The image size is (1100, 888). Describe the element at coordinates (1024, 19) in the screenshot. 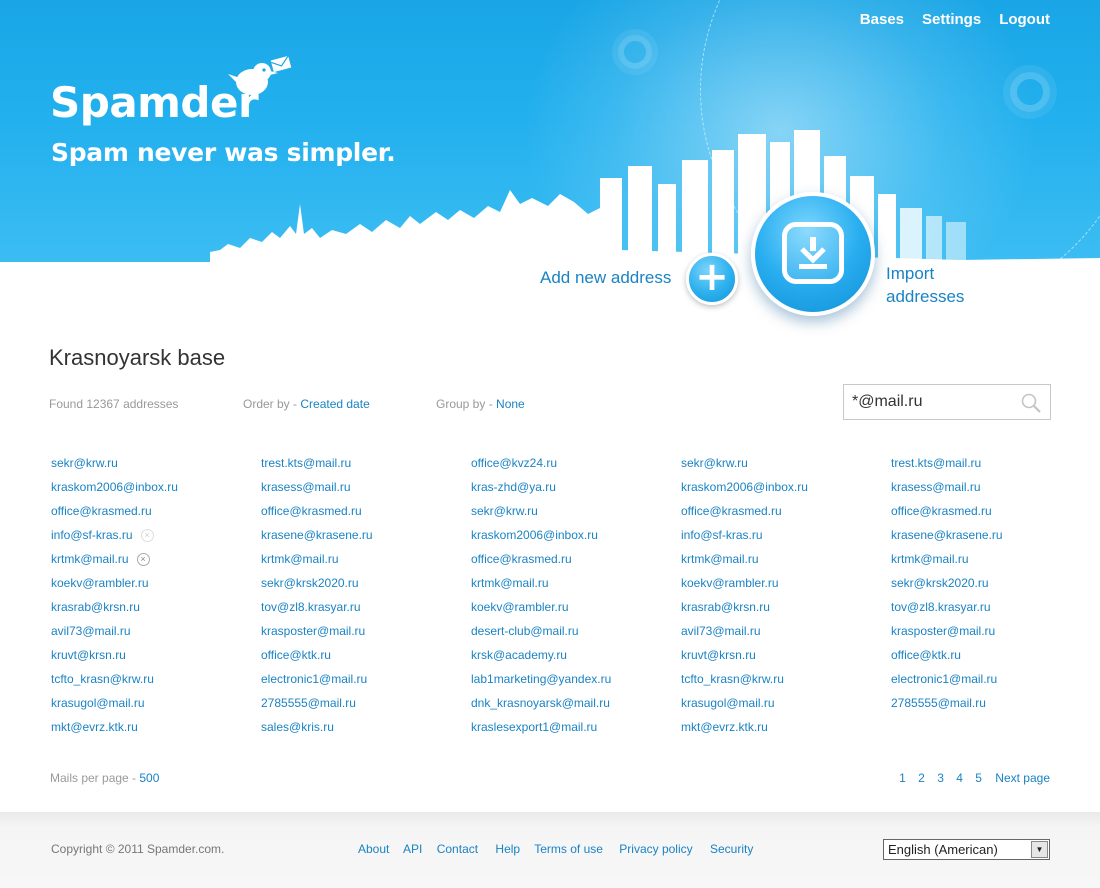

I see `nav-logout: Logout` at that location.